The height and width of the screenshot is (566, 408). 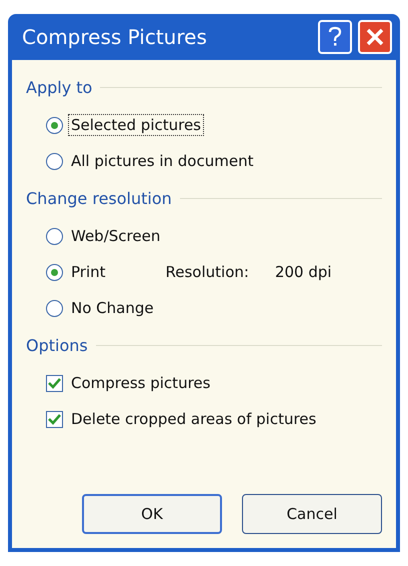 What do you see at coordinates (99, 198) in the screenshot?
I see `section-heading: Change resolution` at bounding box center [99, 198].